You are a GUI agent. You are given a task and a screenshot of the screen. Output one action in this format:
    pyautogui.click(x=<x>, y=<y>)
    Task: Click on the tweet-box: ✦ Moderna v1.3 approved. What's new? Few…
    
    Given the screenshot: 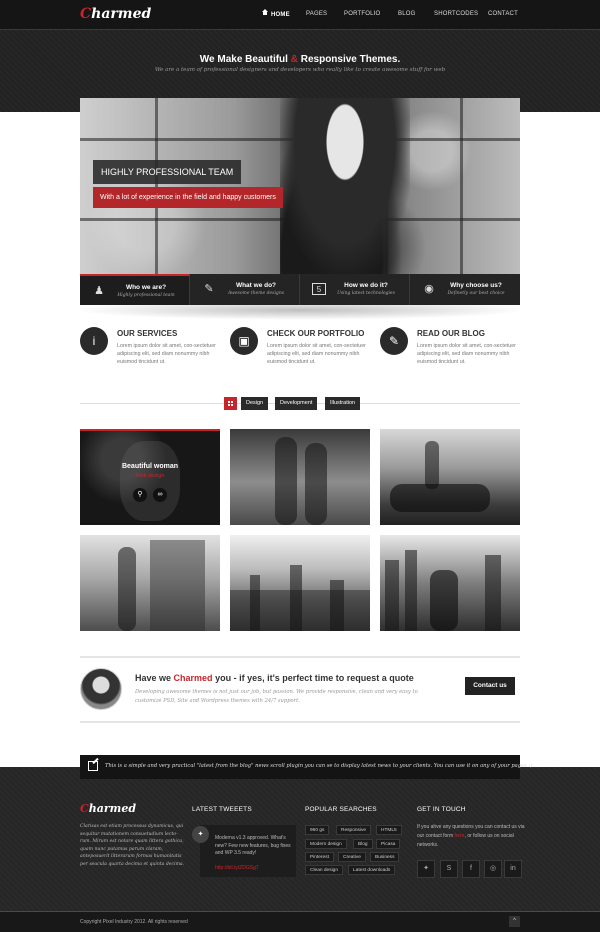 What is the action you would take?
    pyautogui.click(x=244, y=851)
    